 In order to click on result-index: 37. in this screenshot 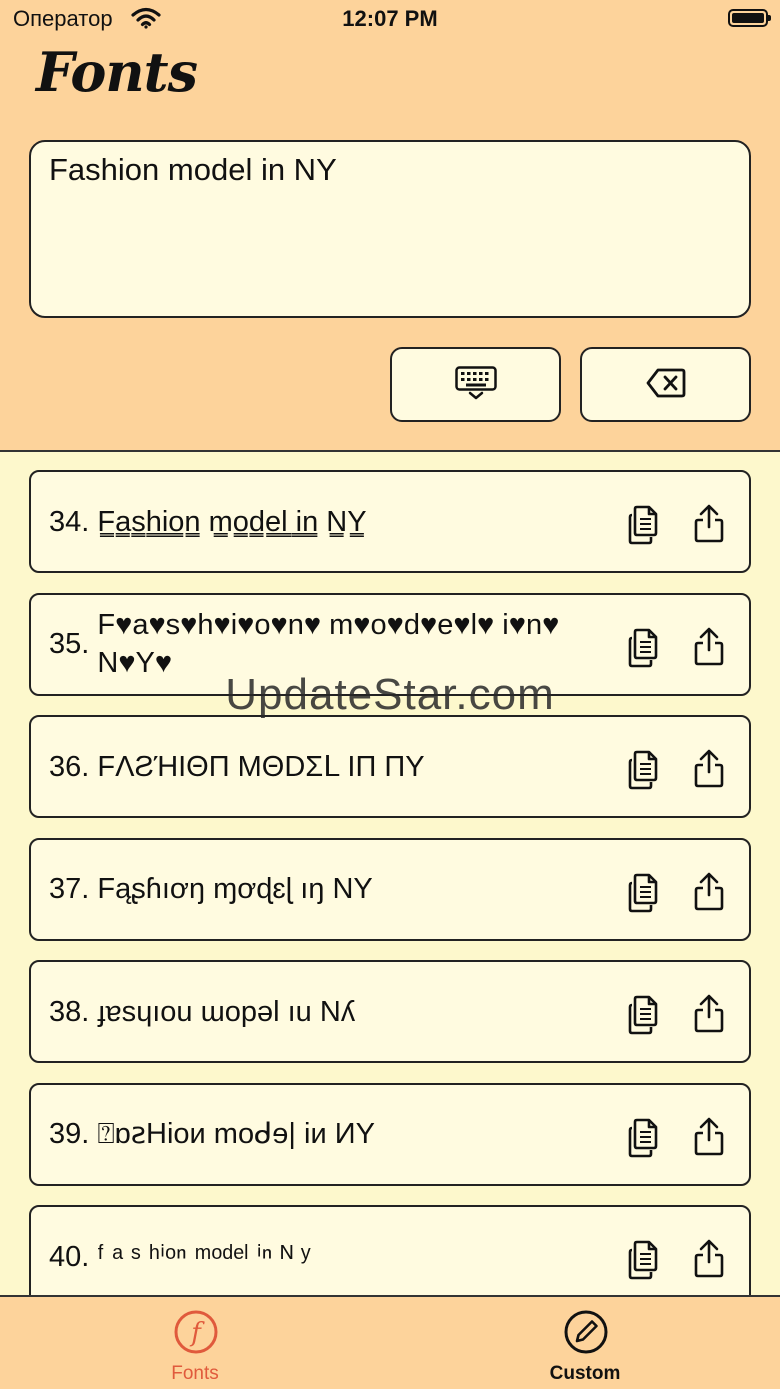, I will do `click(69, 889)`.